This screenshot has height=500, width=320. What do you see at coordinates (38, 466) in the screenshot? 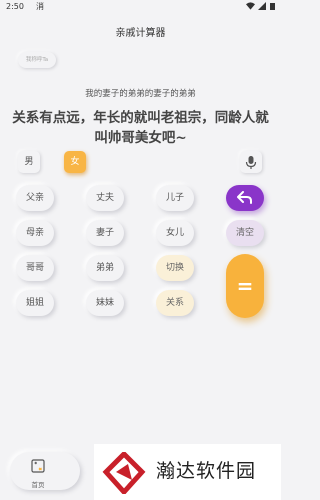
I see `home-calculator-icon` at bounding box center [38, 466].